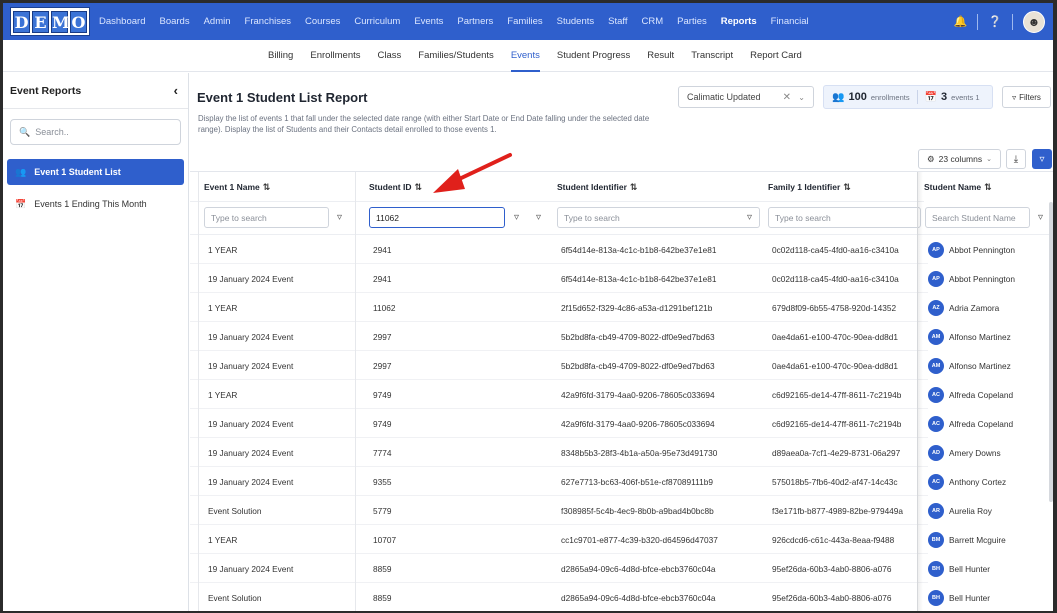 The image size is (1057, 613). I want to click on nav-link-courses: Courses, so click(322, 21).